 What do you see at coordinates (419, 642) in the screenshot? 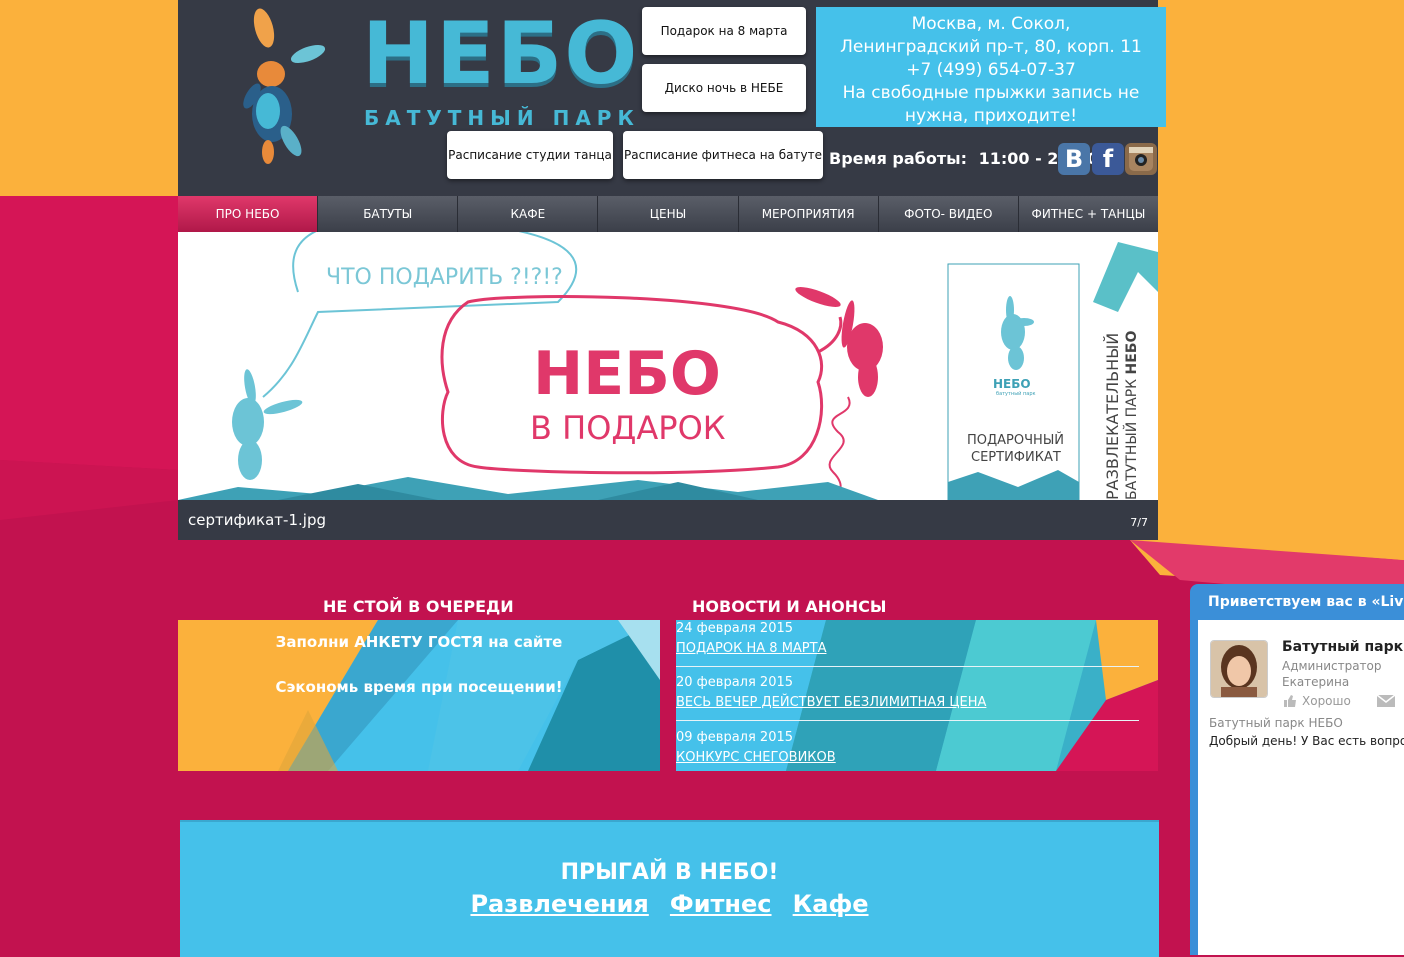
I see `queue-line-1: Заполни АНКЕТУ ГОСТЯ на сайте` at bounding box center [419, 642].